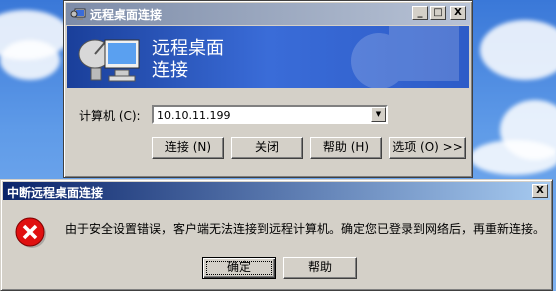 Image resolution: width=556 pixels, height=291 pixels. I want to click on computer-combobox: 10.10.11.199 ▼, so click(270, 114).